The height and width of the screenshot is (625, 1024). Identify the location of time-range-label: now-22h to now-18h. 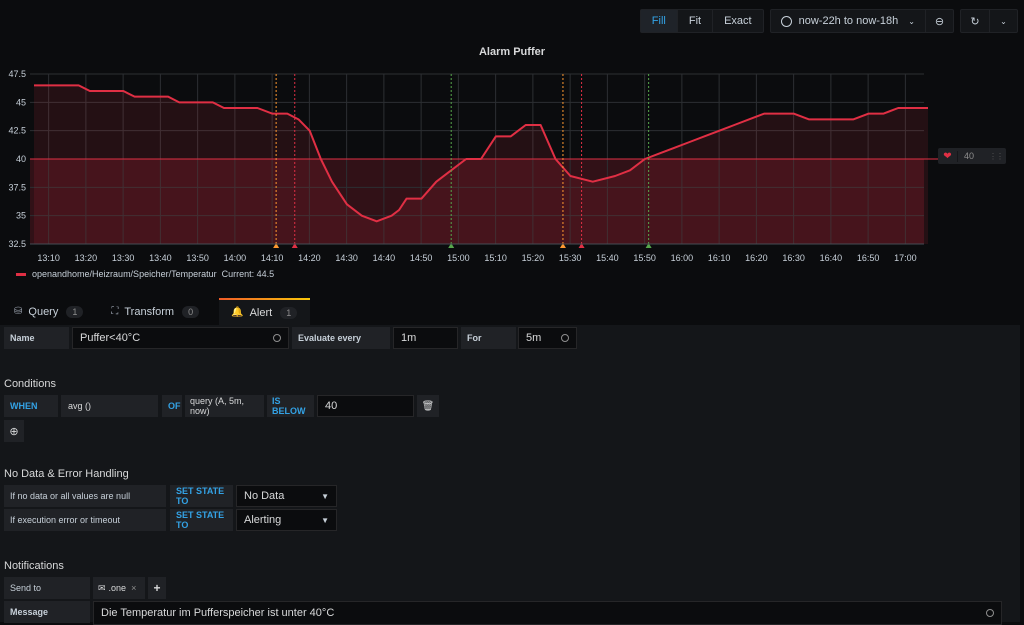
(848, 21).